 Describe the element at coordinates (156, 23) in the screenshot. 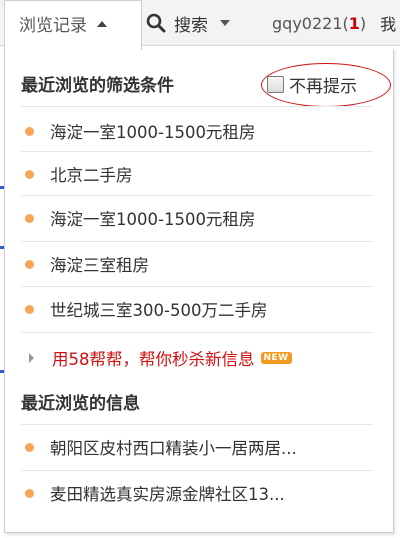

I see `search-icon` at that location.